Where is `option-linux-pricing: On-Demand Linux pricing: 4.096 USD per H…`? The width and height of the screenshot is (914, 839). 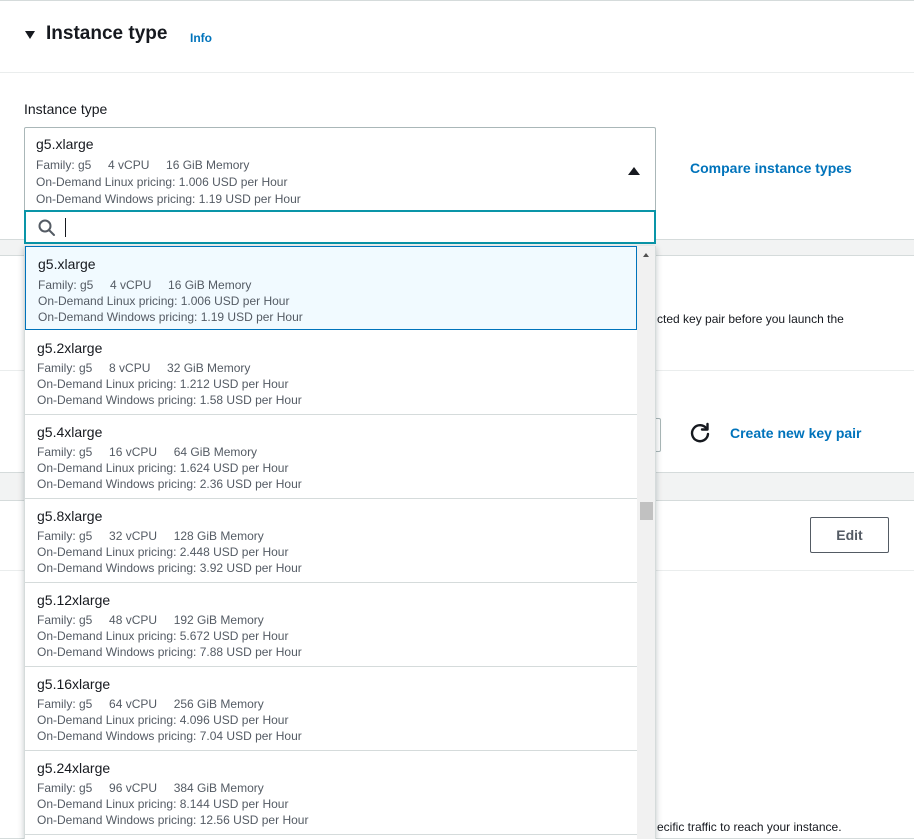 option-linux-pricing: On-Demand Linux pricing: 4.096 USD per H… is located at coordinates (163, 720).